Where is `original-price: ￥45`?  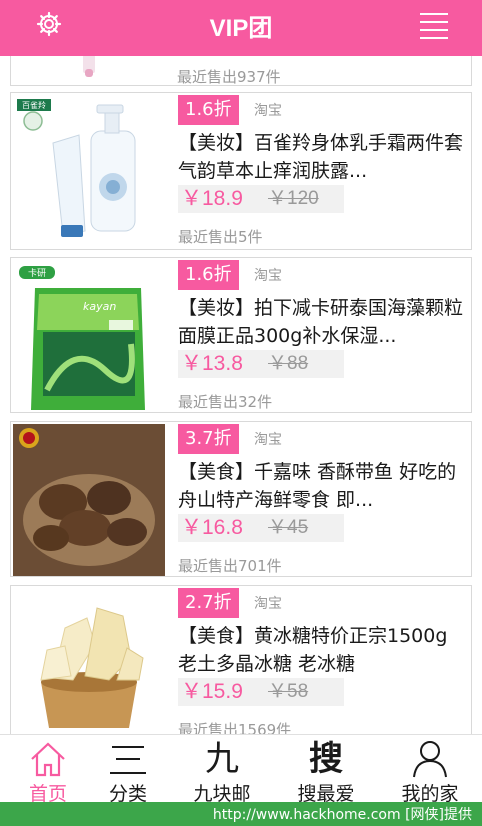 original-price: ￥45 is located at coordinates (288, 527).